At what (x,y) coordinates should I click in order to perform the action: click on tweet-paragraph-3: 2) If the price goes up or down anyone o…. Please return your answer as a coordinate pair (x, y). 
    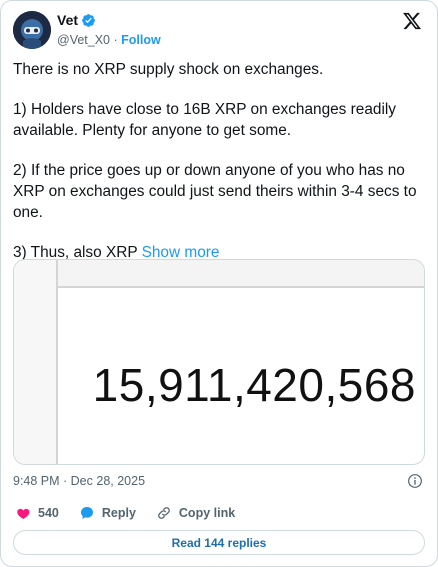
    Looking at the image, I should click on (215, 191).